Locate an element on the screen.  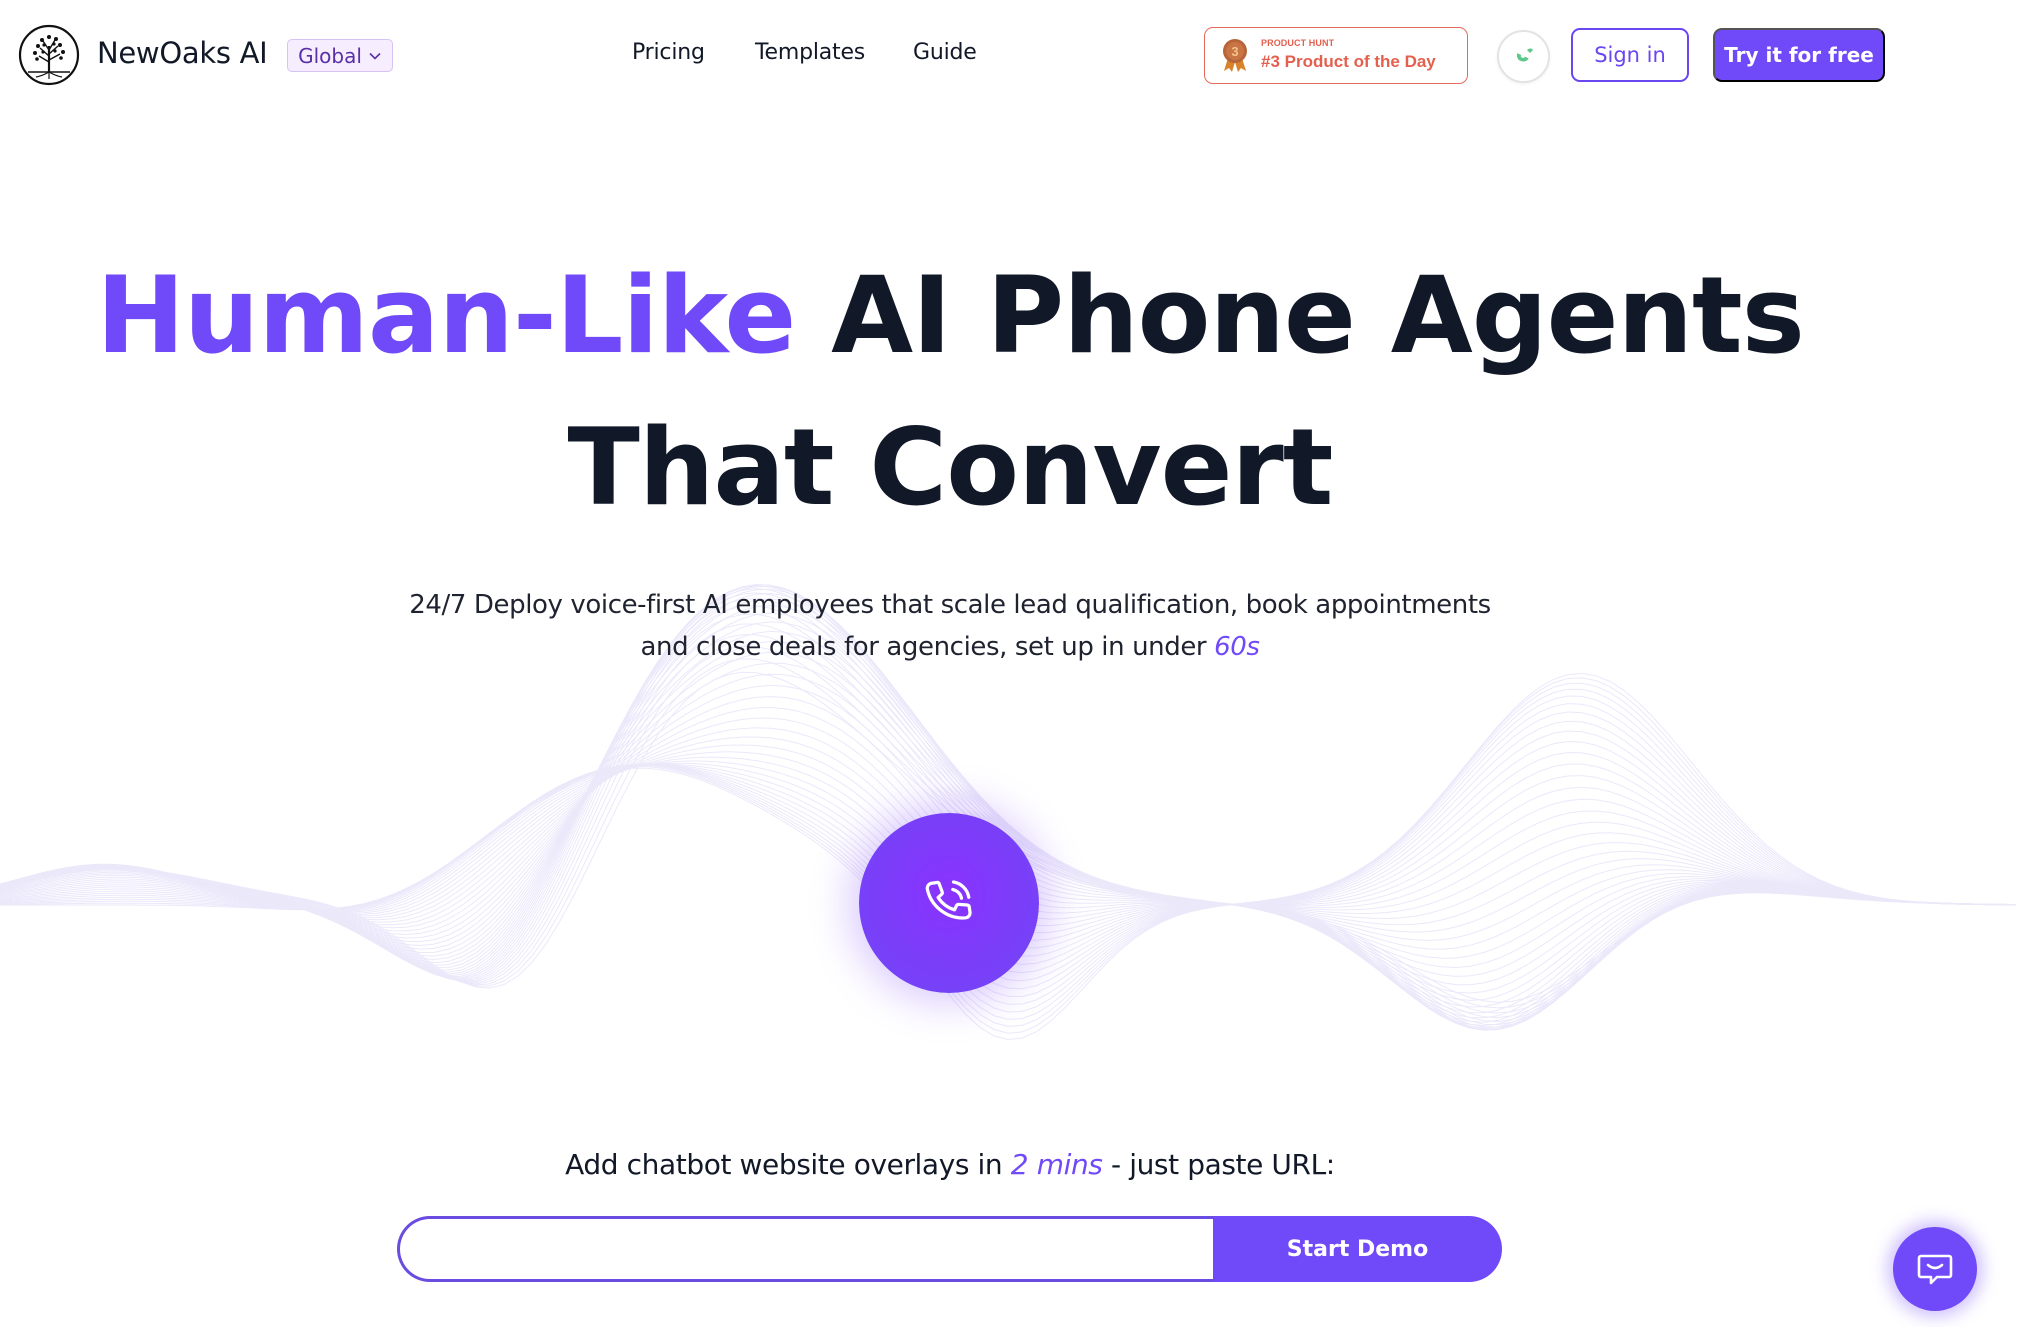
region-selector: Global is located at coordinates (340, 55).